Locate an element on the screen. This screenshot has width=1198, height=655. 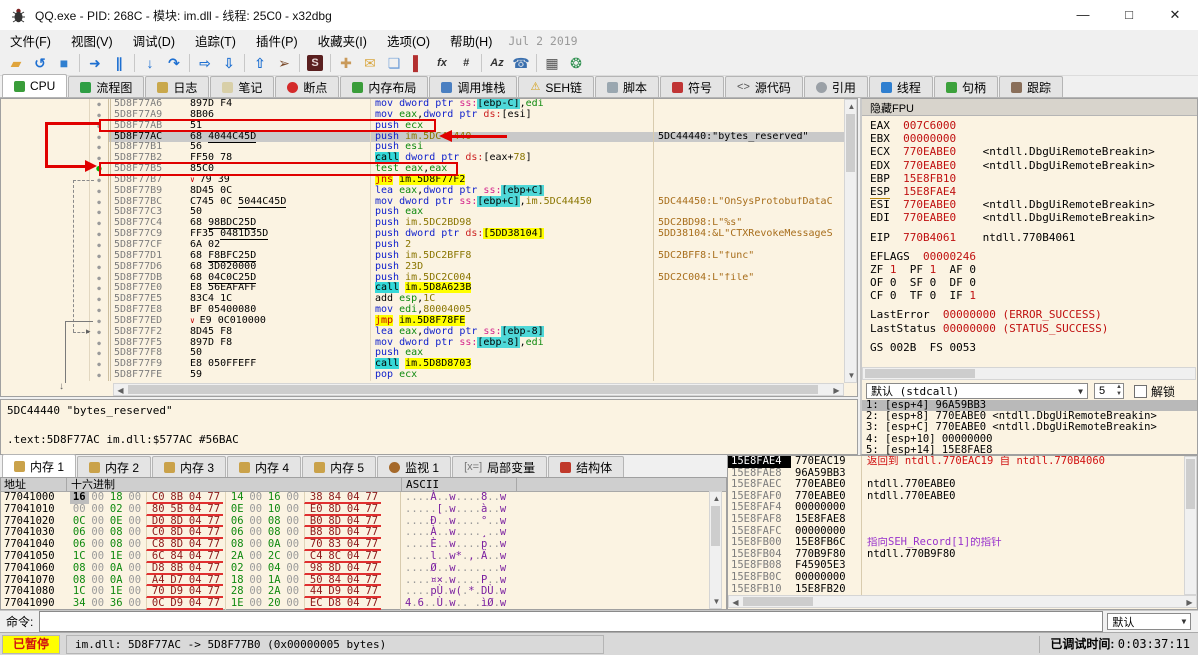
menu-item: 帮助(H) is located at coordinates (471, 40).